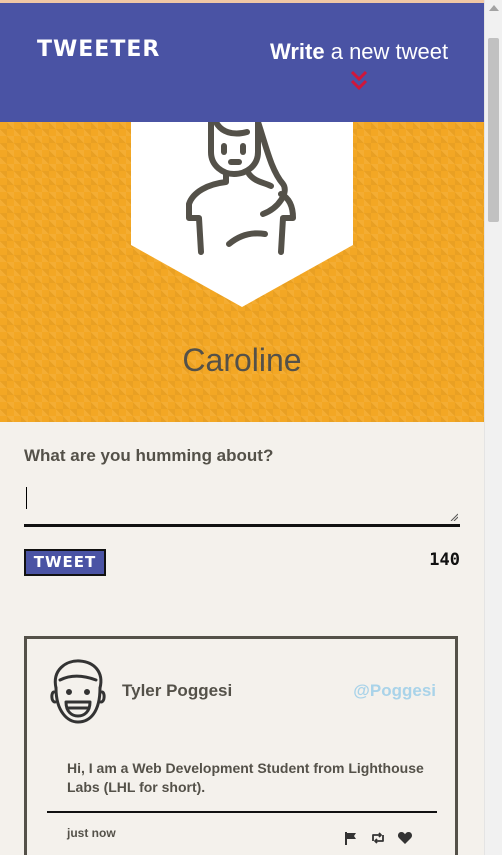 This screenshot has width=502, height=855. I want to click on tweet-author-name: Tyler Poggesi, so click(177, 690).